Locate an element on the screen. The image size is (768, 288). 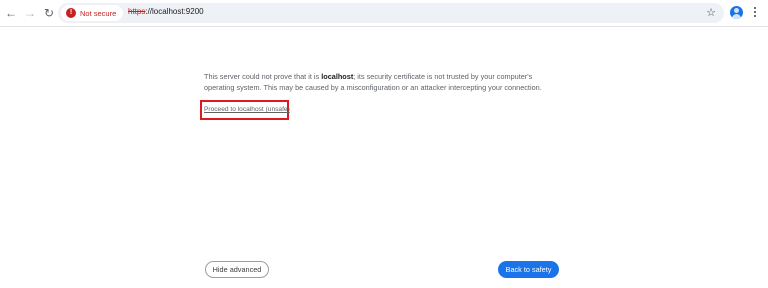
reload-icon: ↻ is located at coordinates (49, 13).